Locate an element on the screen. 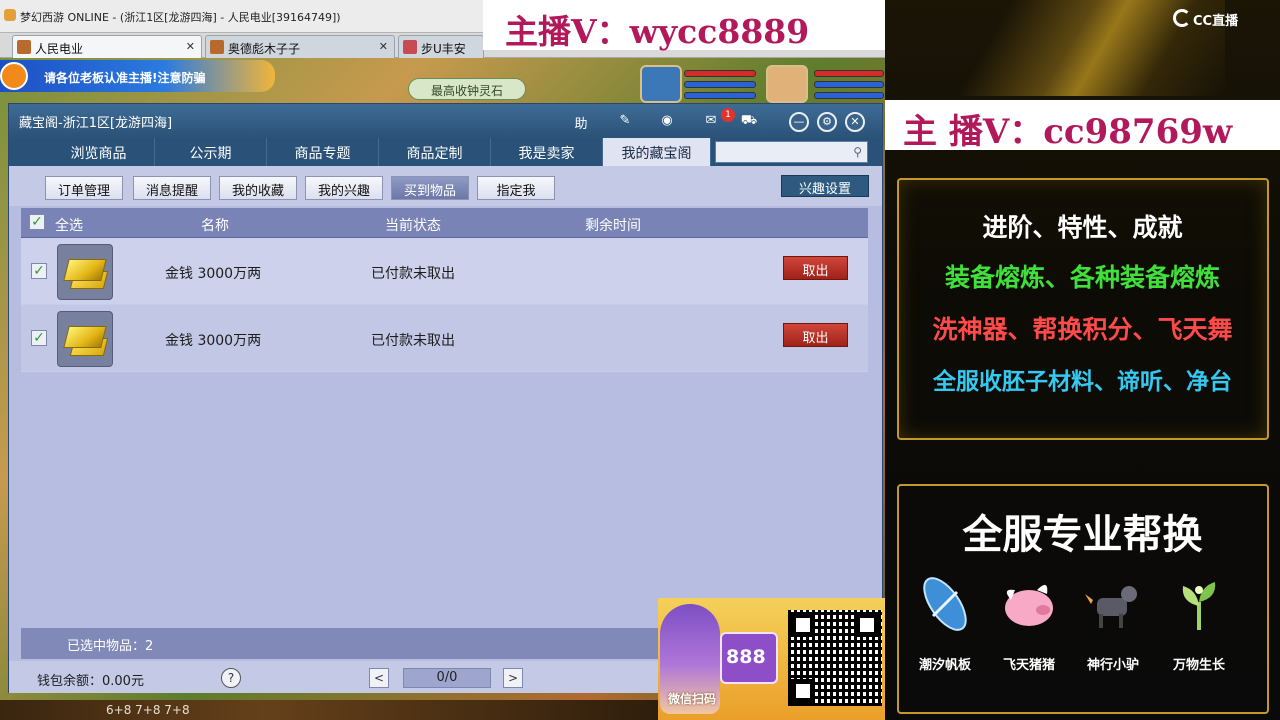 This screenshot has height=720, width=1280. interest-settings-button: 兴趣设置 is located at coordinates (825, 186).